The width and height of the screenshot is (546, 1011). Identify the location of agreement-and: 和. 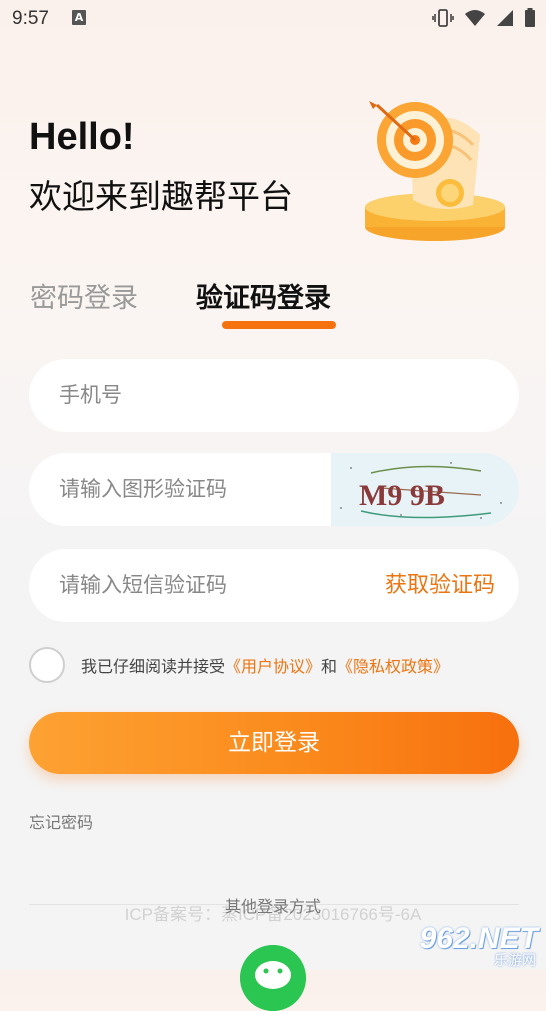
(329, 666).